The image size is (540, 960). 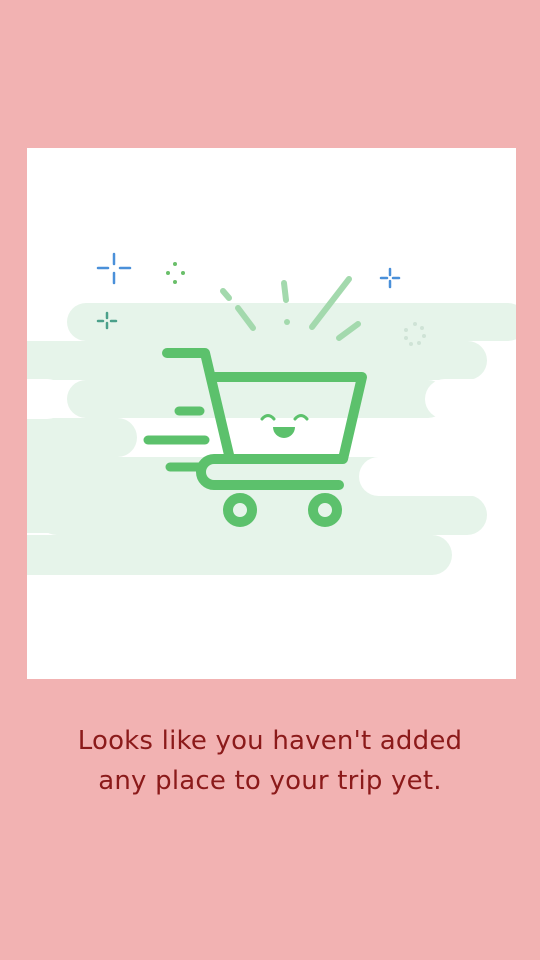 What do you see at coordinates (175, 273) in the screenshot?
I see `sparkle-green-dots-icon` at bounding box center [175, 273].